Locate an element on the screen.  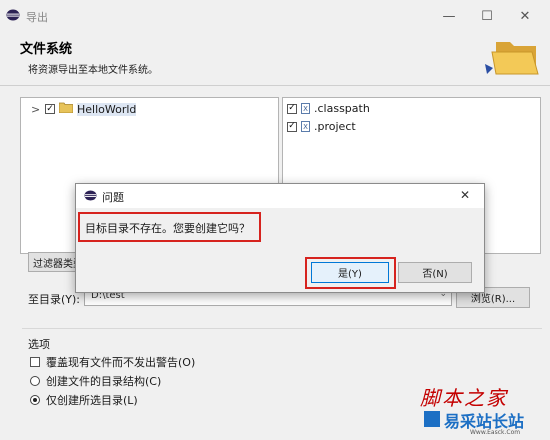
minimize-button: — is located at coordinates (449, 16).